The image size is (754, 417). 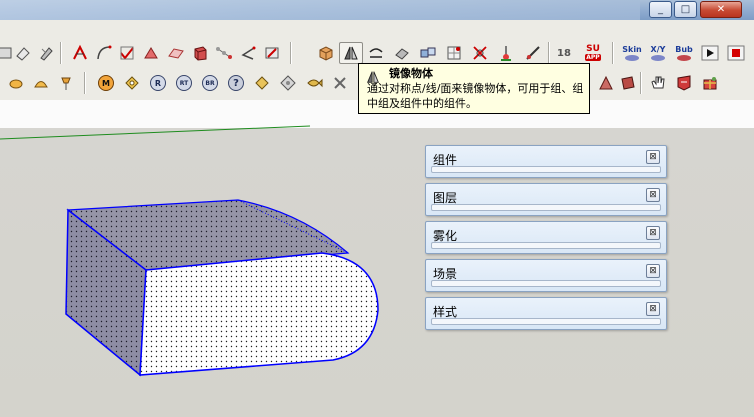 I want to click on skin-label: Skin, so click(x=632, y=49).